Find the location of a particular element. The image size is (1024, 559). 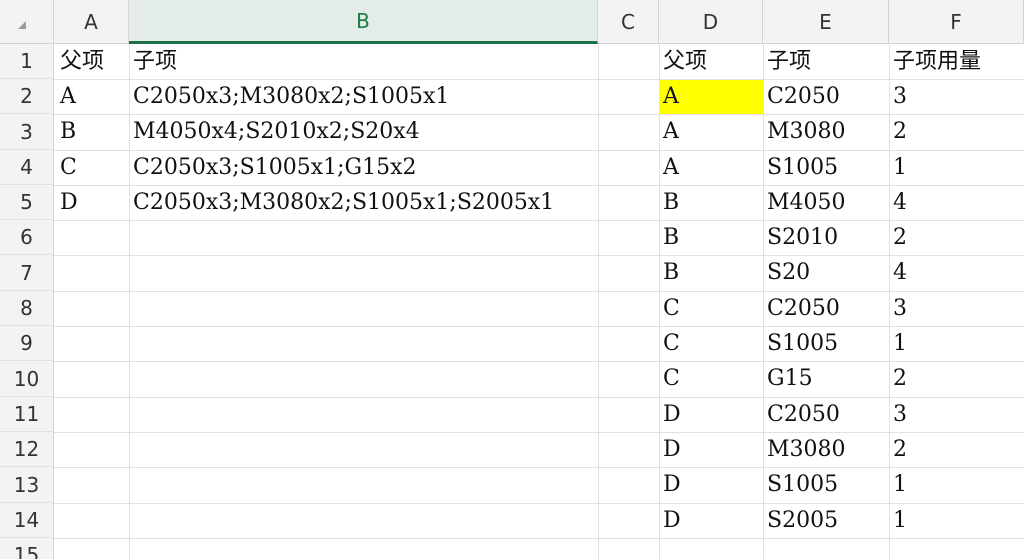

cell-d12: D is located at coordinates (670, 449).